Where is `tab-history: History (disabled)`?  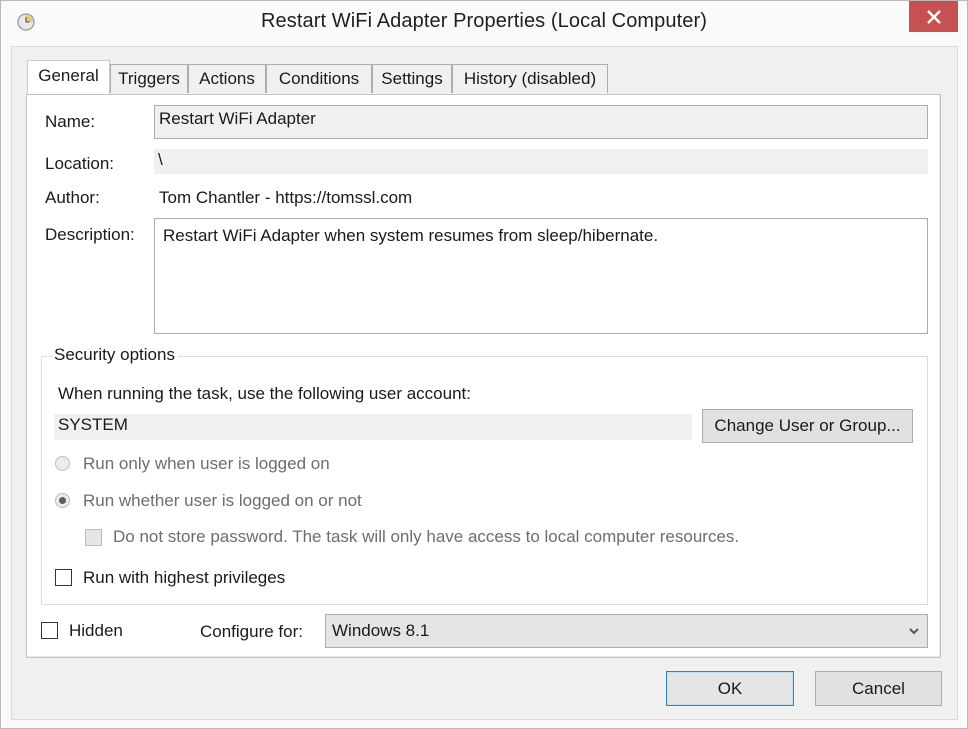 tab-history: History (disabled) is located at coordinates (530, 78).